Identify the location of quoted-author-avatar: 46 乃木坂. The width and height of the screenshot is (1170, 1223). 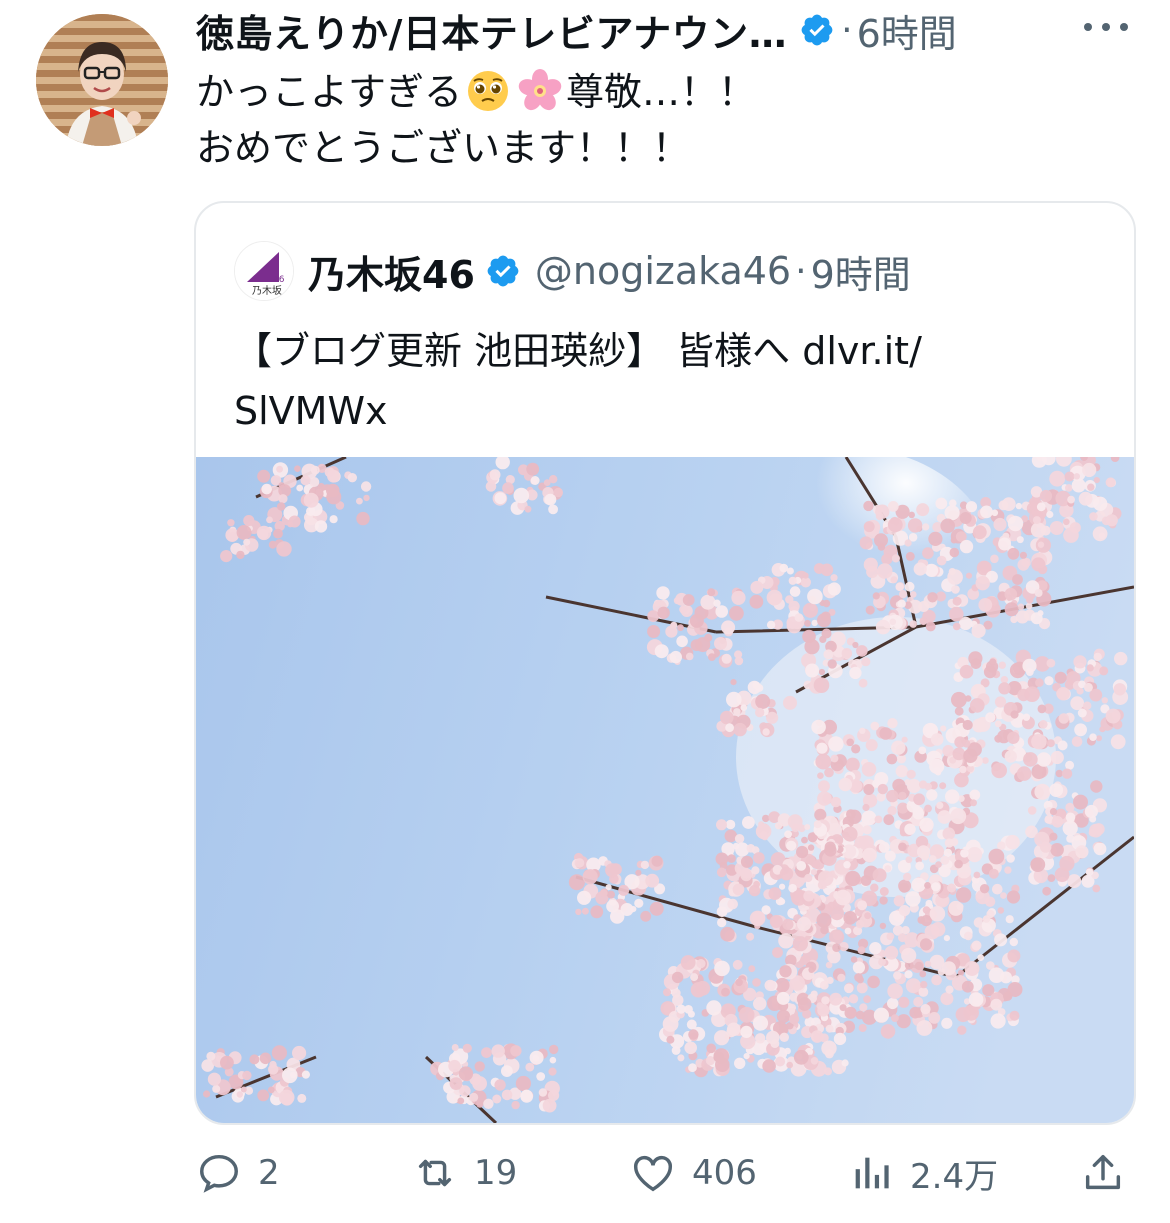
(264, 271).